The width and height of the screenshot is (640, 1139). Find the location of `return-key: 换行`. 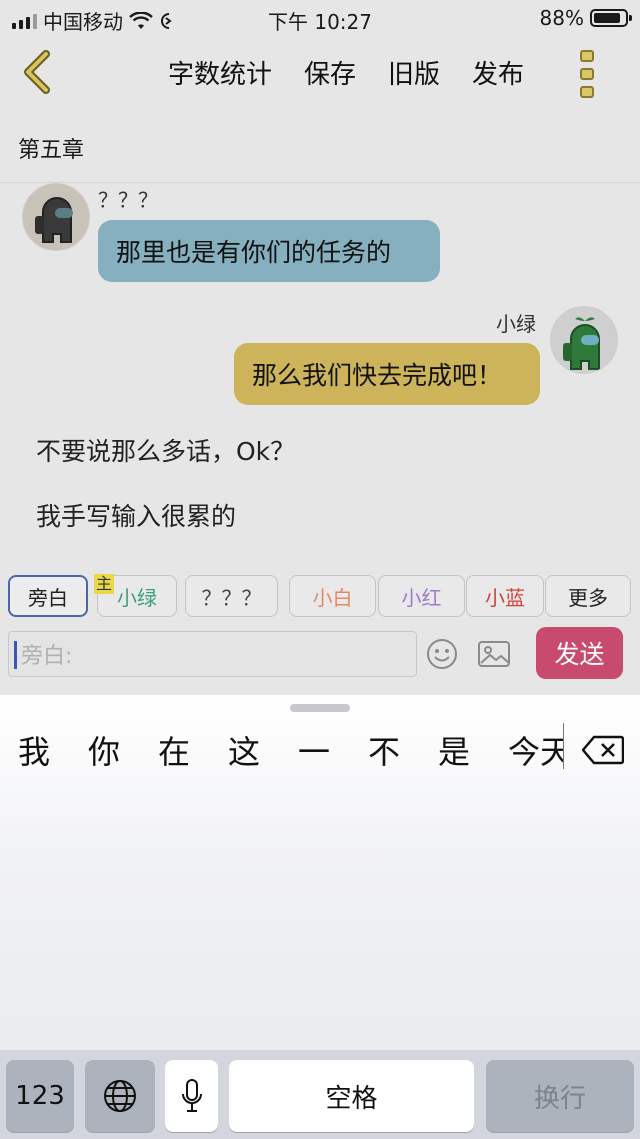

return-key: 换行 is located at coordinates (560, 1096).